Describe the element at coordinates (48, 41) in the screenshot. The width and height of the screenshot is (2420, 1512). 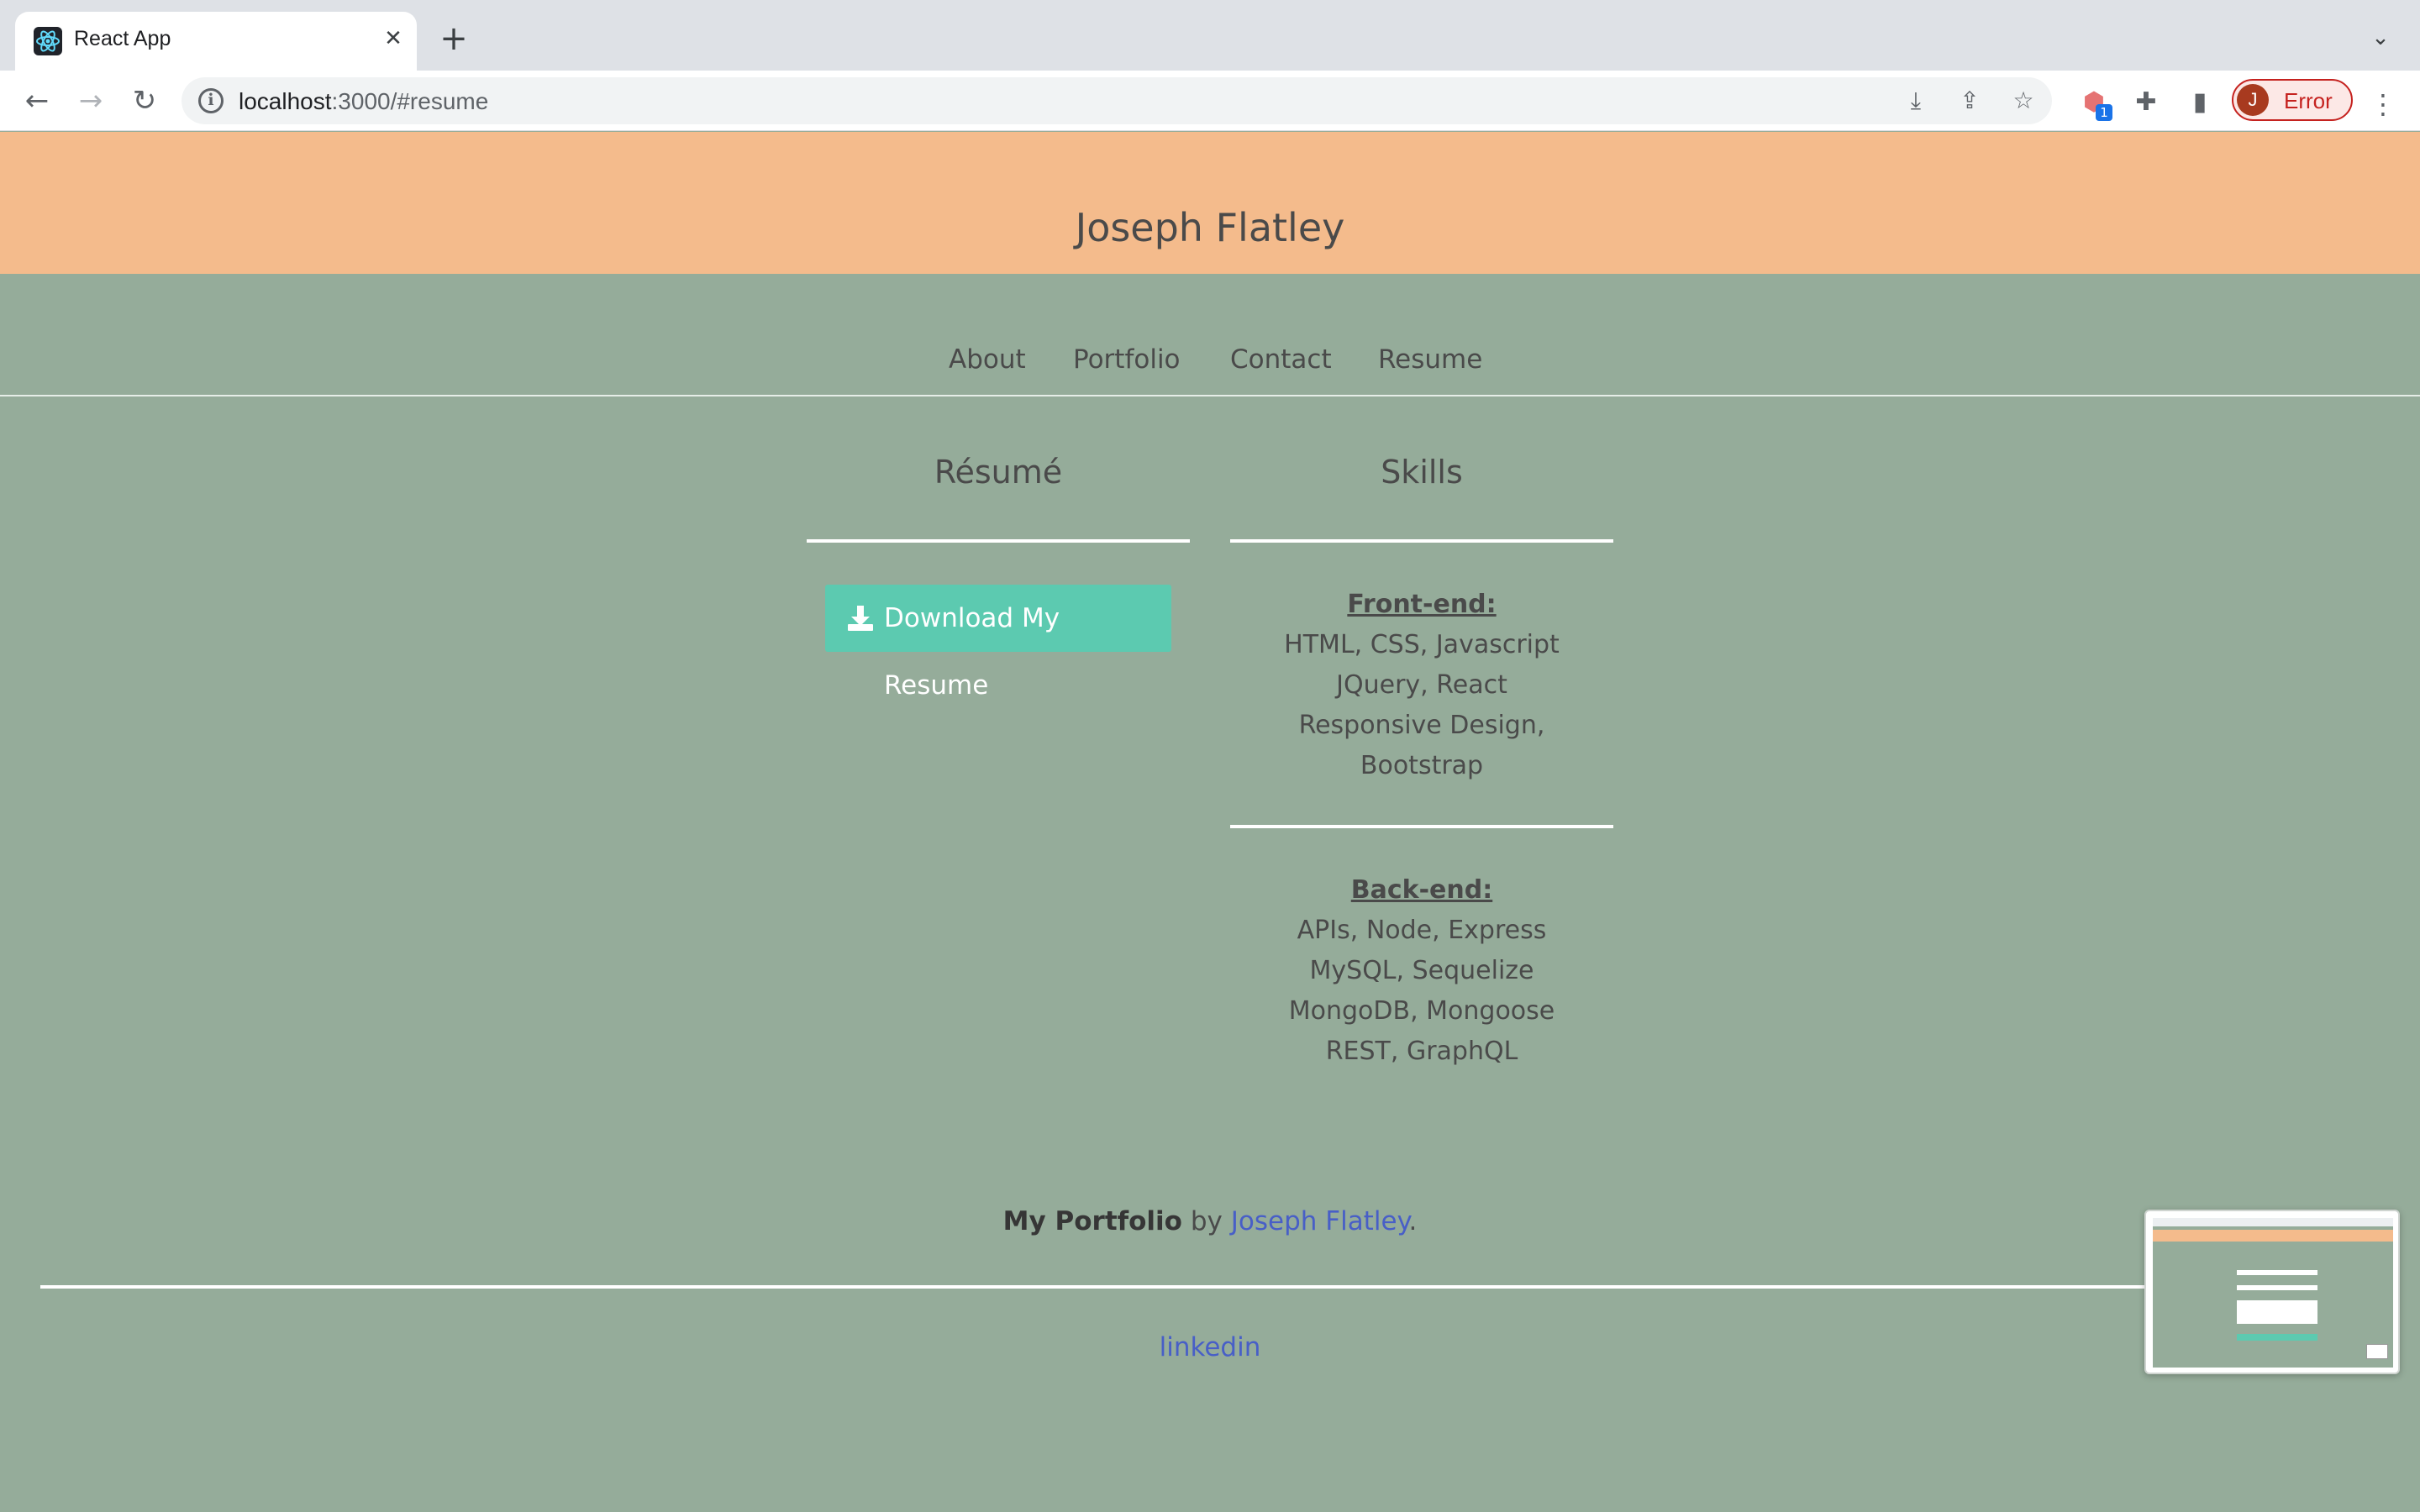
I see `react-logo-icon` at that location.